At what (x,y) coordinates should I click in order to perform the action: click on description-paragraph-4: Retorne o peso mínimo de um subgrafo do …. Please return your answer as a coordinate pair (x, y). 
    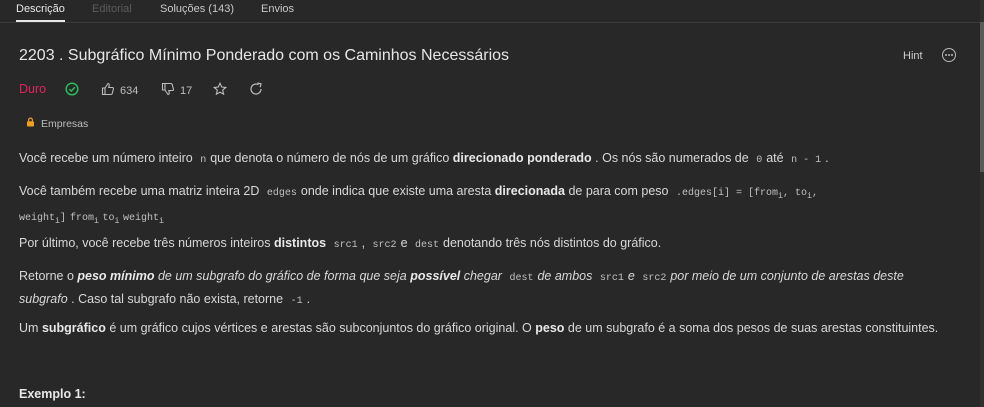
    Looking at the image, I should click on (461, 288).